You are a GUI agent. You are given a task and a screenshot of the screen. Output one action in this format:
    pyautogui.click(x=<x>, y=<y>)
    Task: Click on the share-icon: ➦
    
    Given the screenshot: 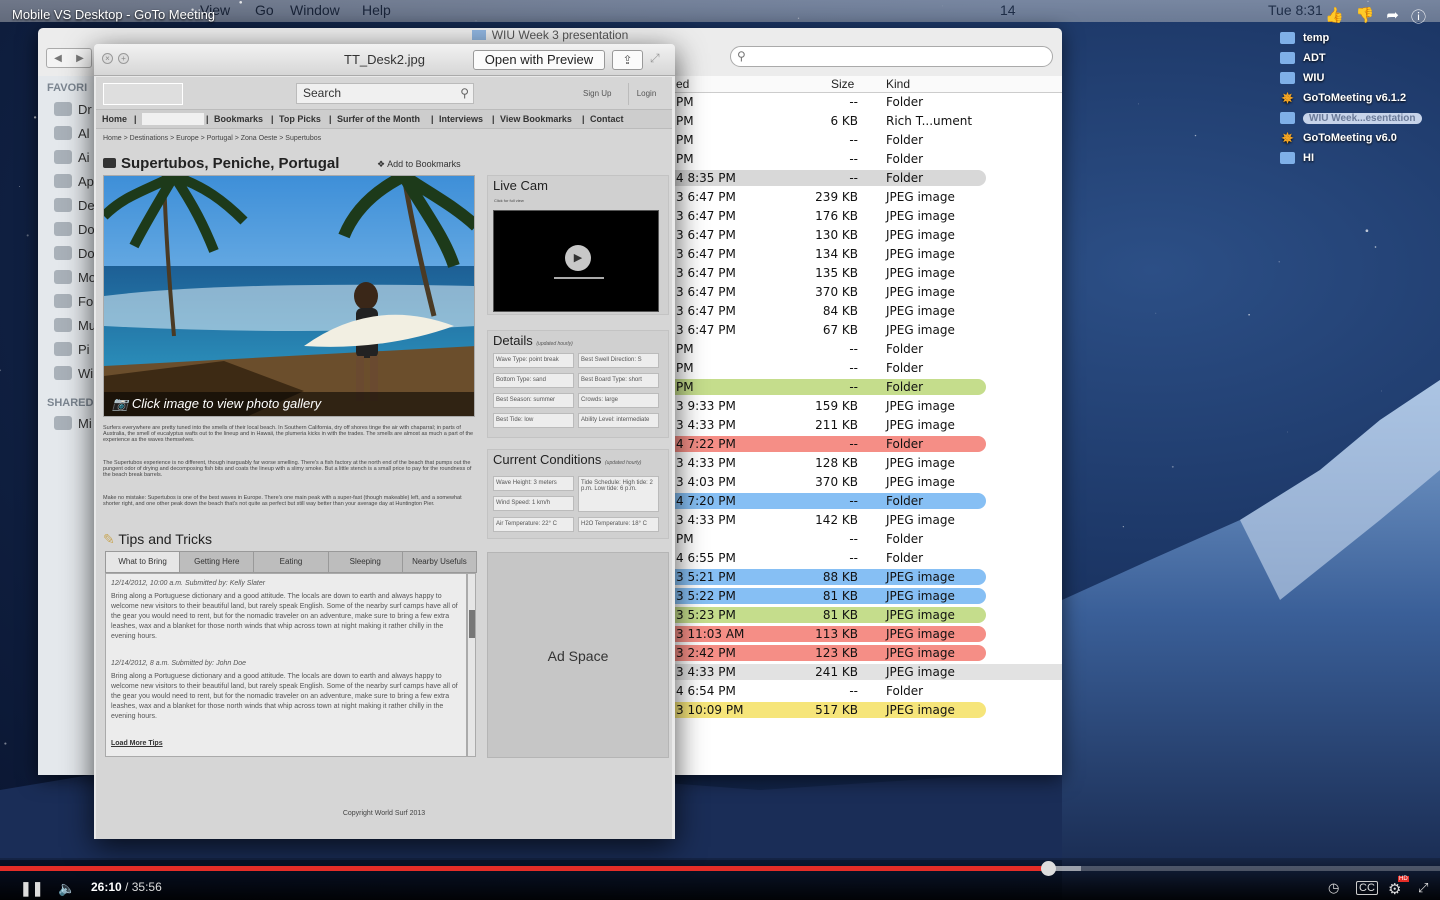 What is the action you would take?
    pyautogui.click(x=1392, y=16)
    